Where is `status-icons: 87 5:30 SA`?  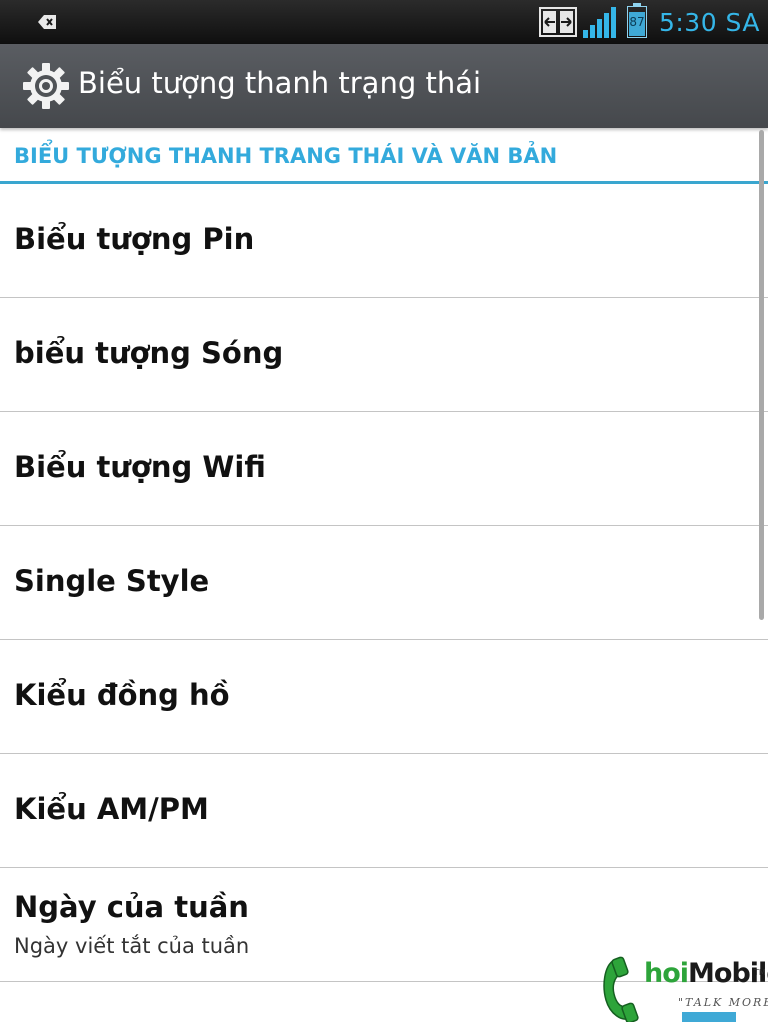
status-icons: 87 5:30 SA is located at coordinates (646, 22).